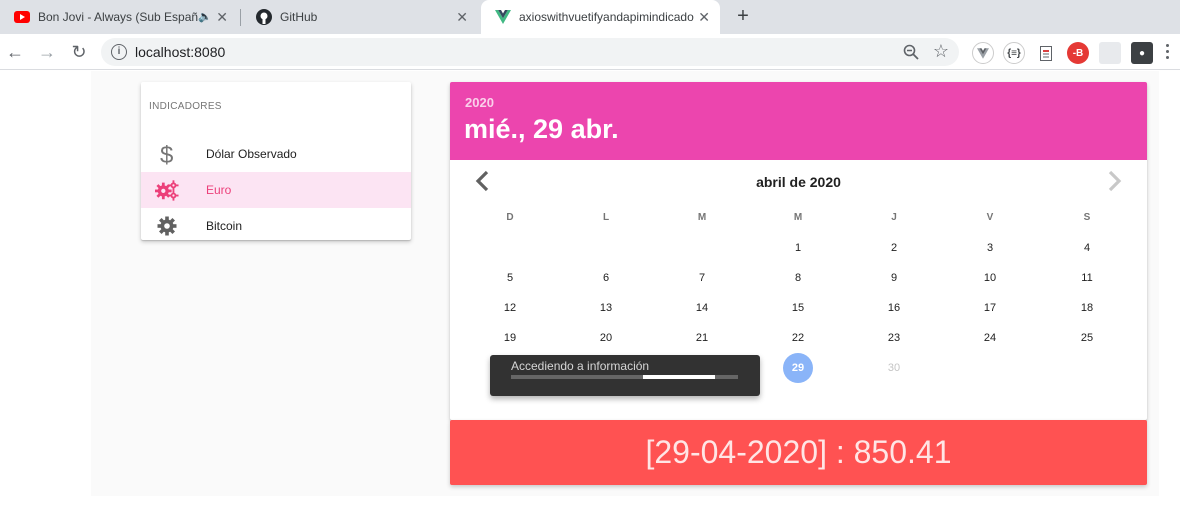 The width and height of the screenshot is (1180, 514). I want to click on vue-devtools-extension-icon, so click(983, 53).